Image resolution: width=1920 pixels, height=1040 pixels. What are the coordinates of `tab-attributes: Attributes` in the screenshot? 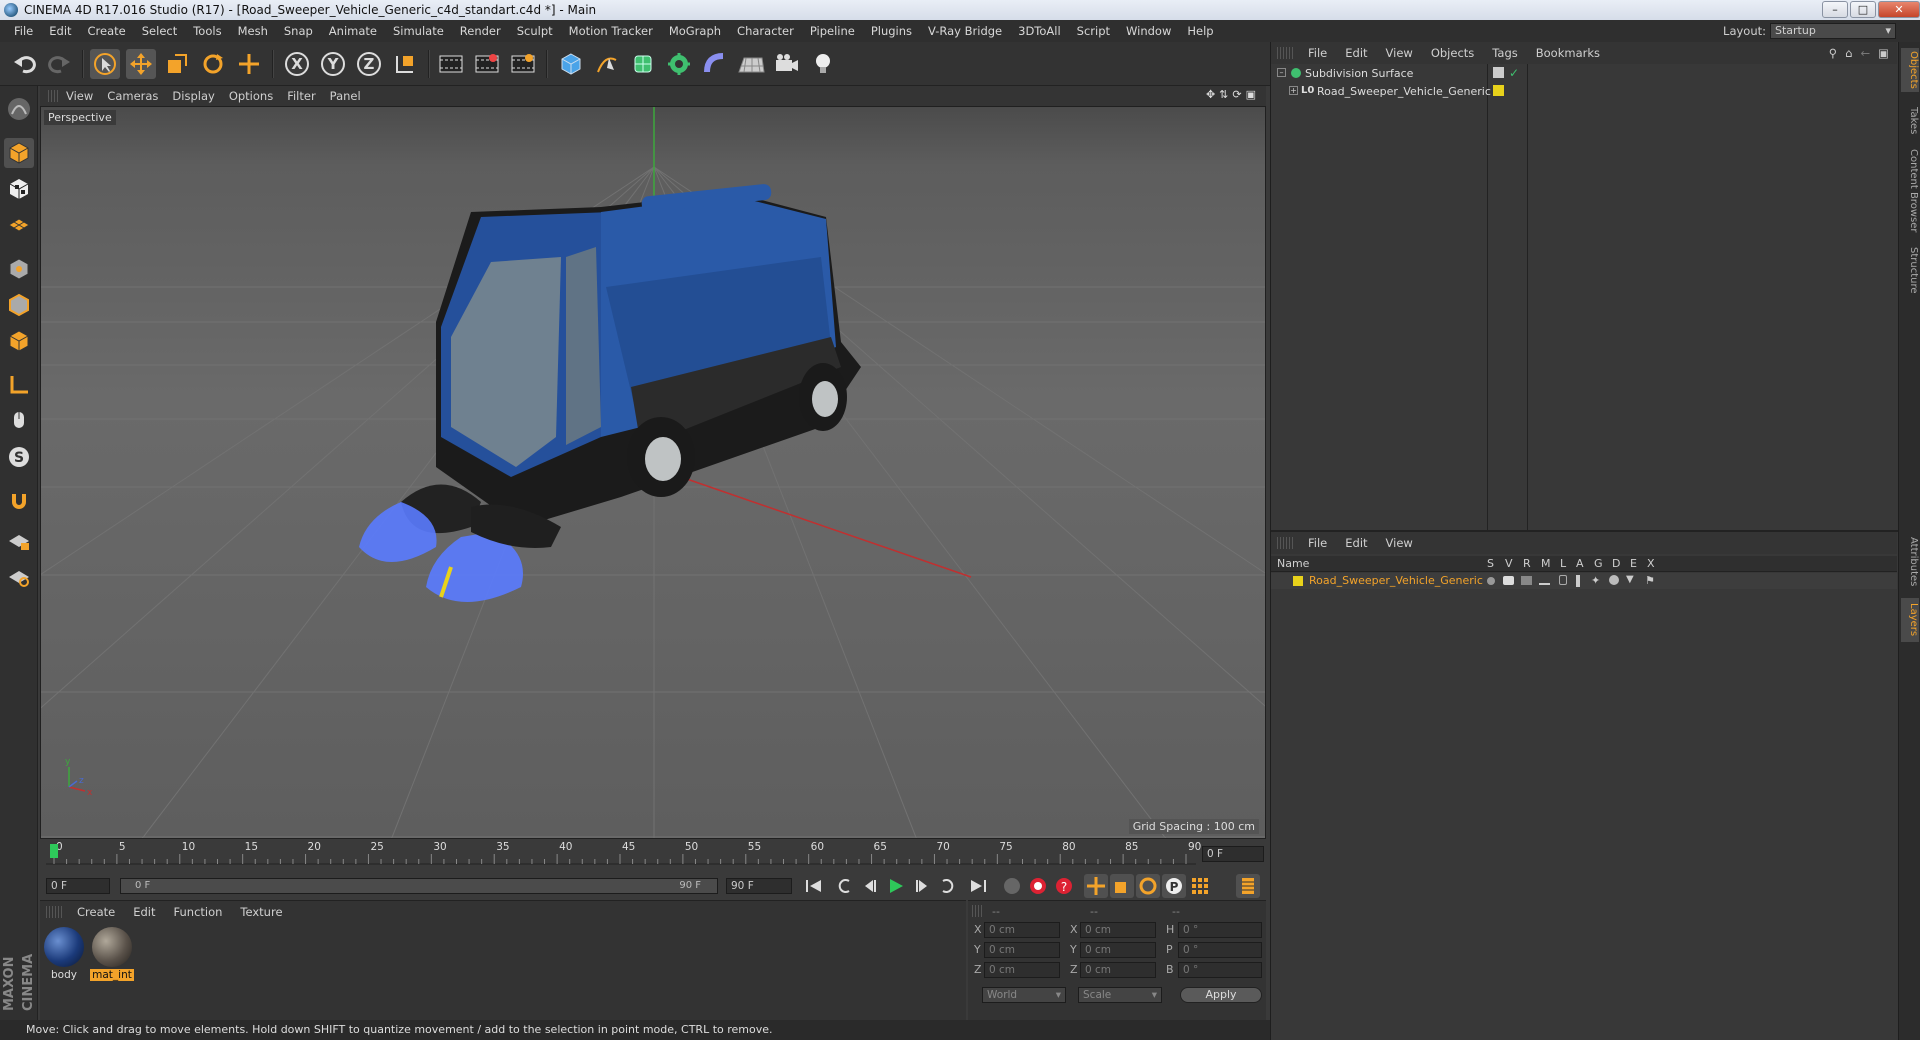 It's located at (1910, 562).